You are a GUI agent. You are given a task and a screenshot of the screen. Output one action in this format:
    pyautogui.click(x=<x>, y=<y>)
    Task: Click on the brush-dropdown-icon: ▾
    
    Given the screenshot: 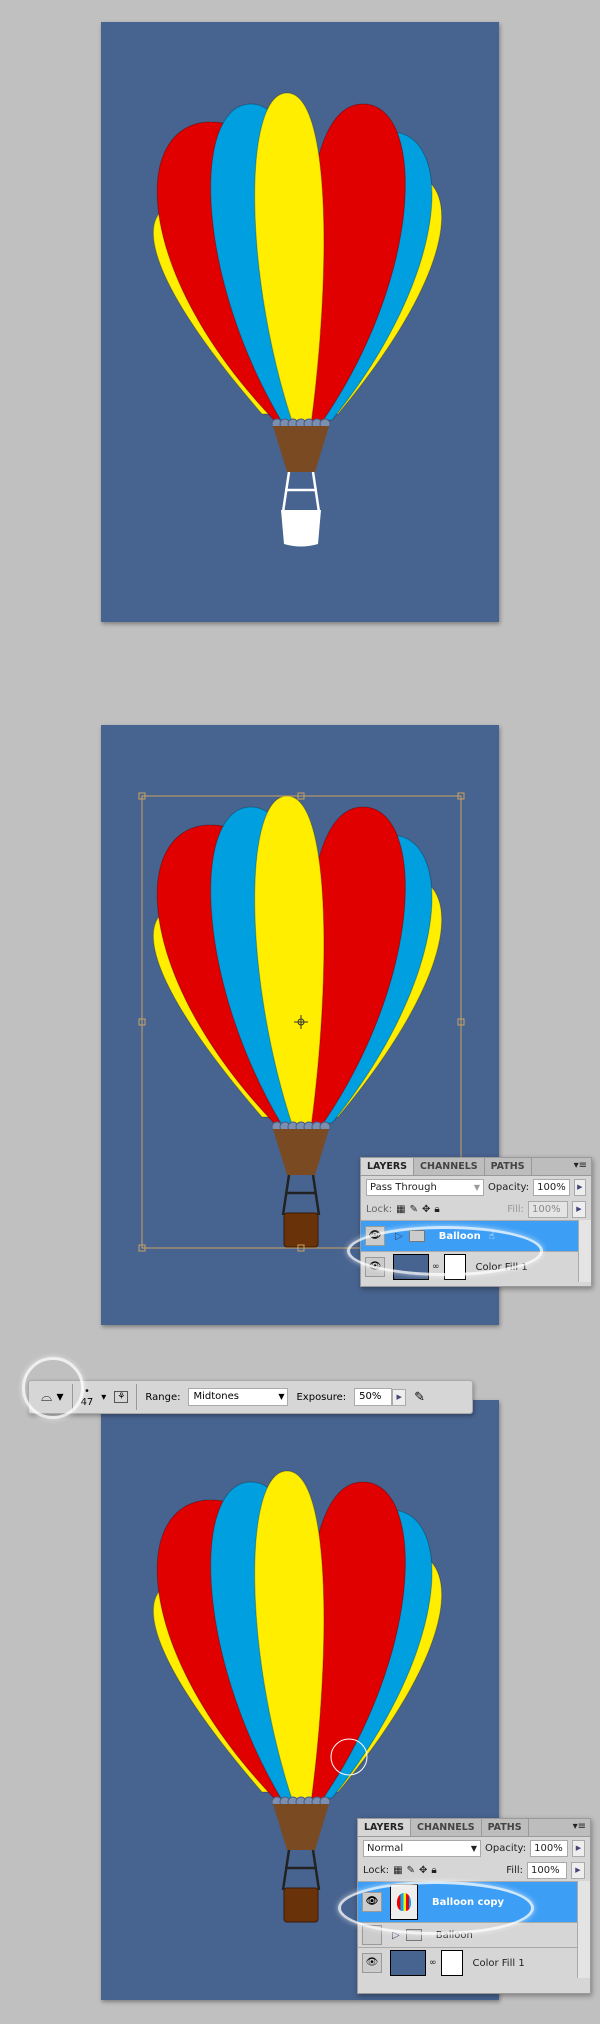 What is the action you would take?
    pyautogui.click(x=103, y=1397)
    